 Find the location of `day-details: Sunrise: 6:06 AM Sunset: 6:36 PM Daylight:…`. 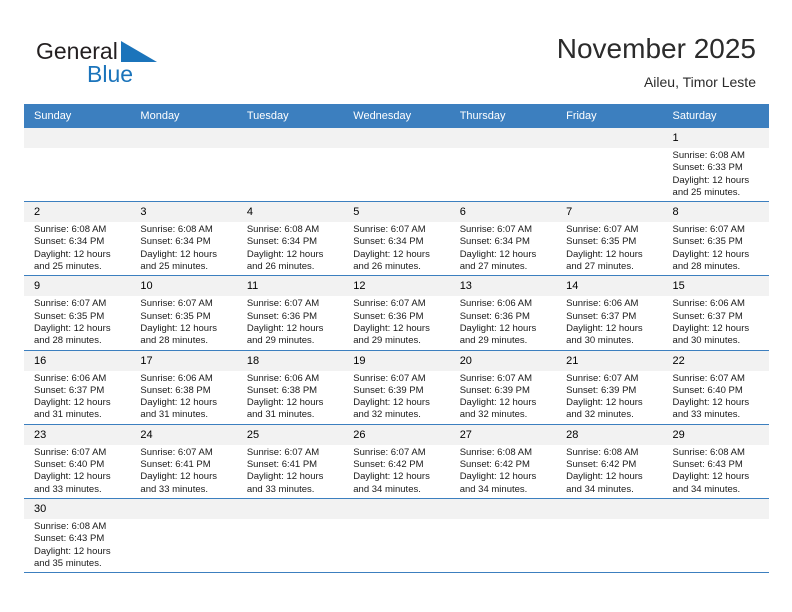

day-details: Sunrise: 6:06 AM Sunset: 6:36 PM Daylight:… is located at coordinates (503, 322).